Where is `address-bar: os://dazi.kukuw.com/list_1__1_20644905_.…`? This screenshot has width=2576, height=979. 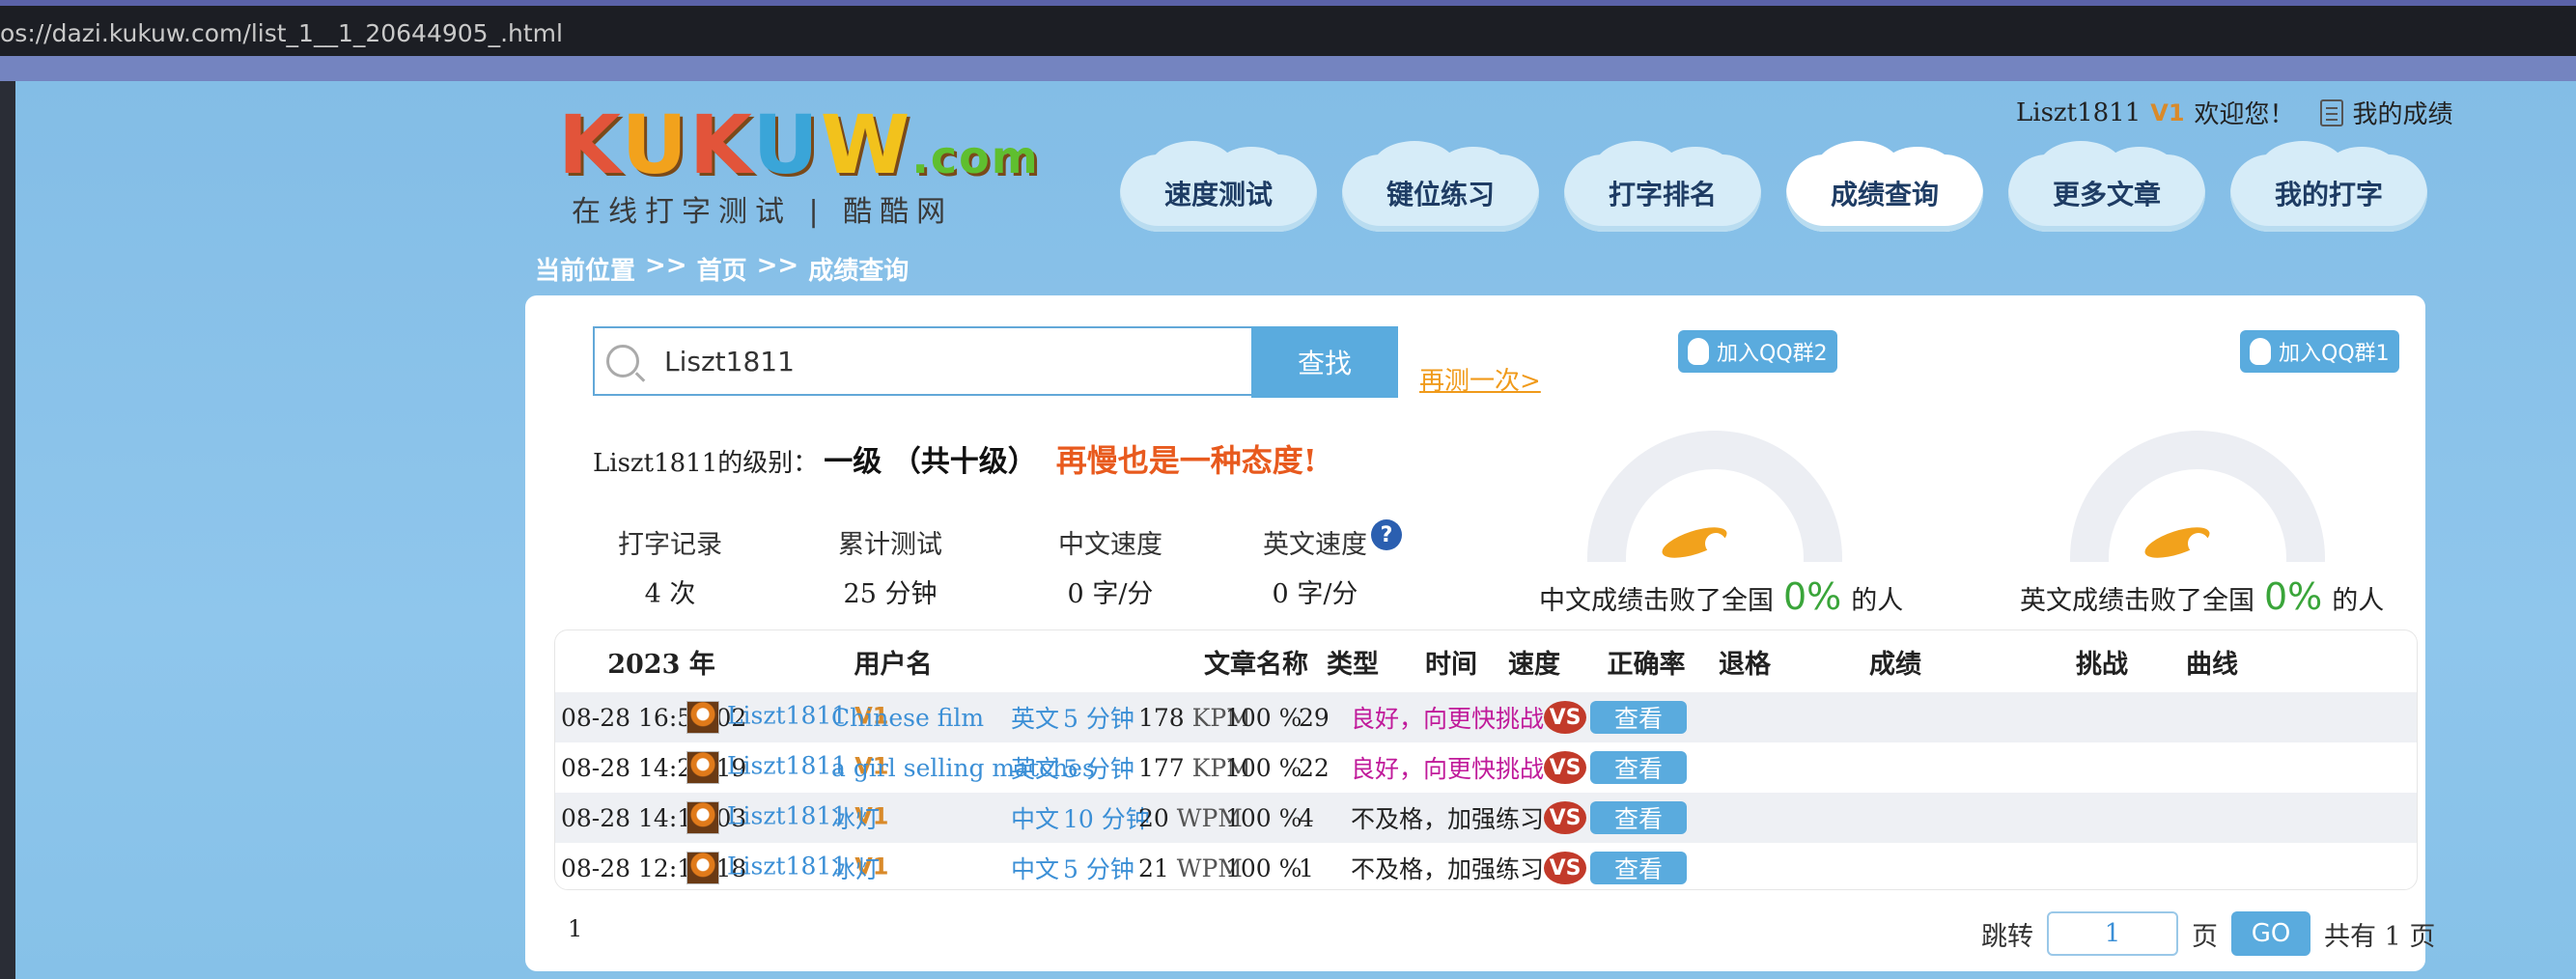 address-bar: os://dazi.kukuw.com/list_1__1_20644905_.… is located at coordinates (1288, 31).